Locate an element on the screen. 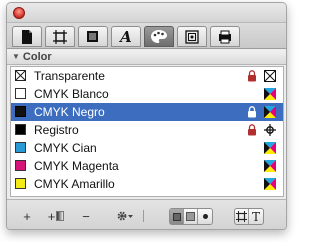 The width and height of the screenshot is (320, 242). close-button is located at coordinates (19, 13).